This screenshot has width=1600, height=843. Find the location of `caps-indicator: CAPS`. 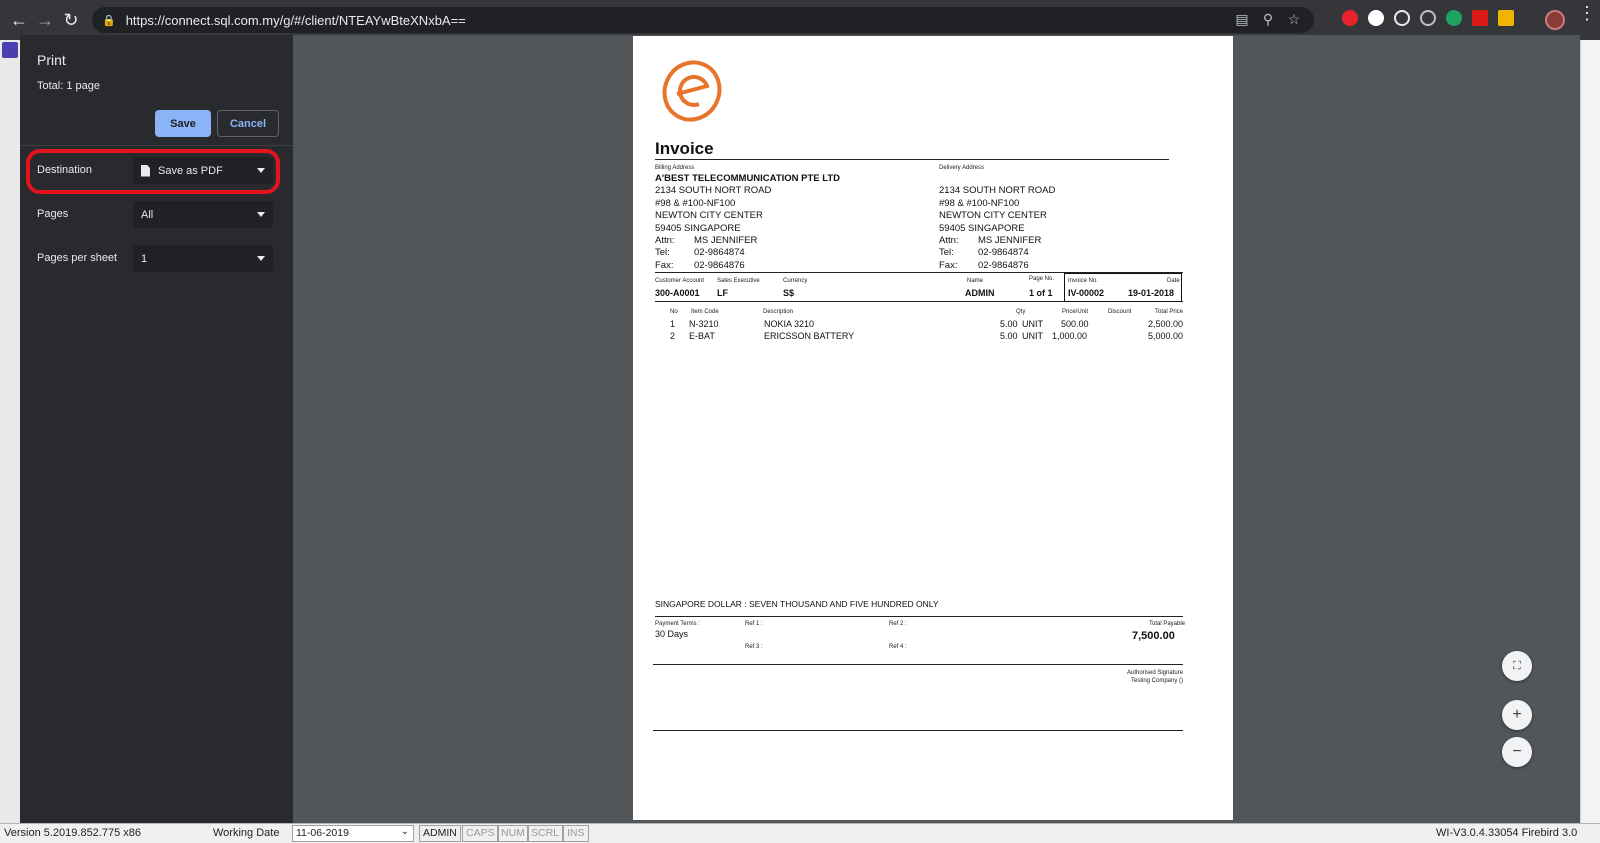

caps-indicator: CAPS is located at coordinates (480, 833).